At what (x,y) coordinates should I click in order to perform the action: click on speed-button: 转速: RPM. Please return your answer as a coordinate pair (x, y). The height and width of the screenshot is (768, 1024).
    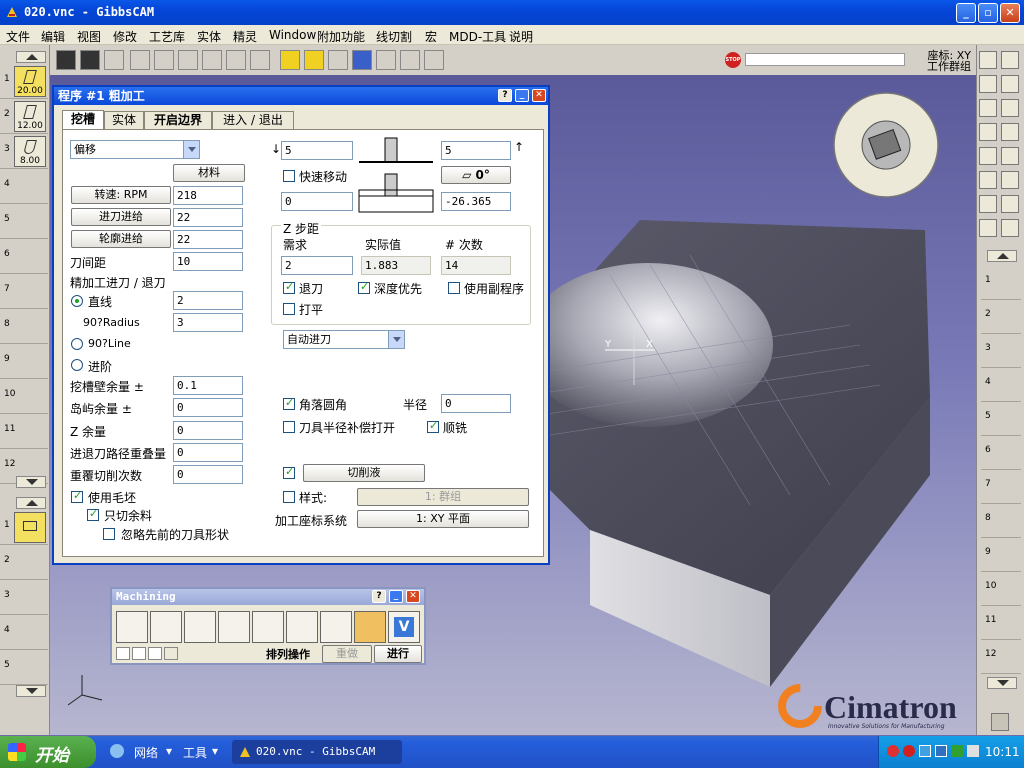
    Looking at the image, I should click on (121, 195).